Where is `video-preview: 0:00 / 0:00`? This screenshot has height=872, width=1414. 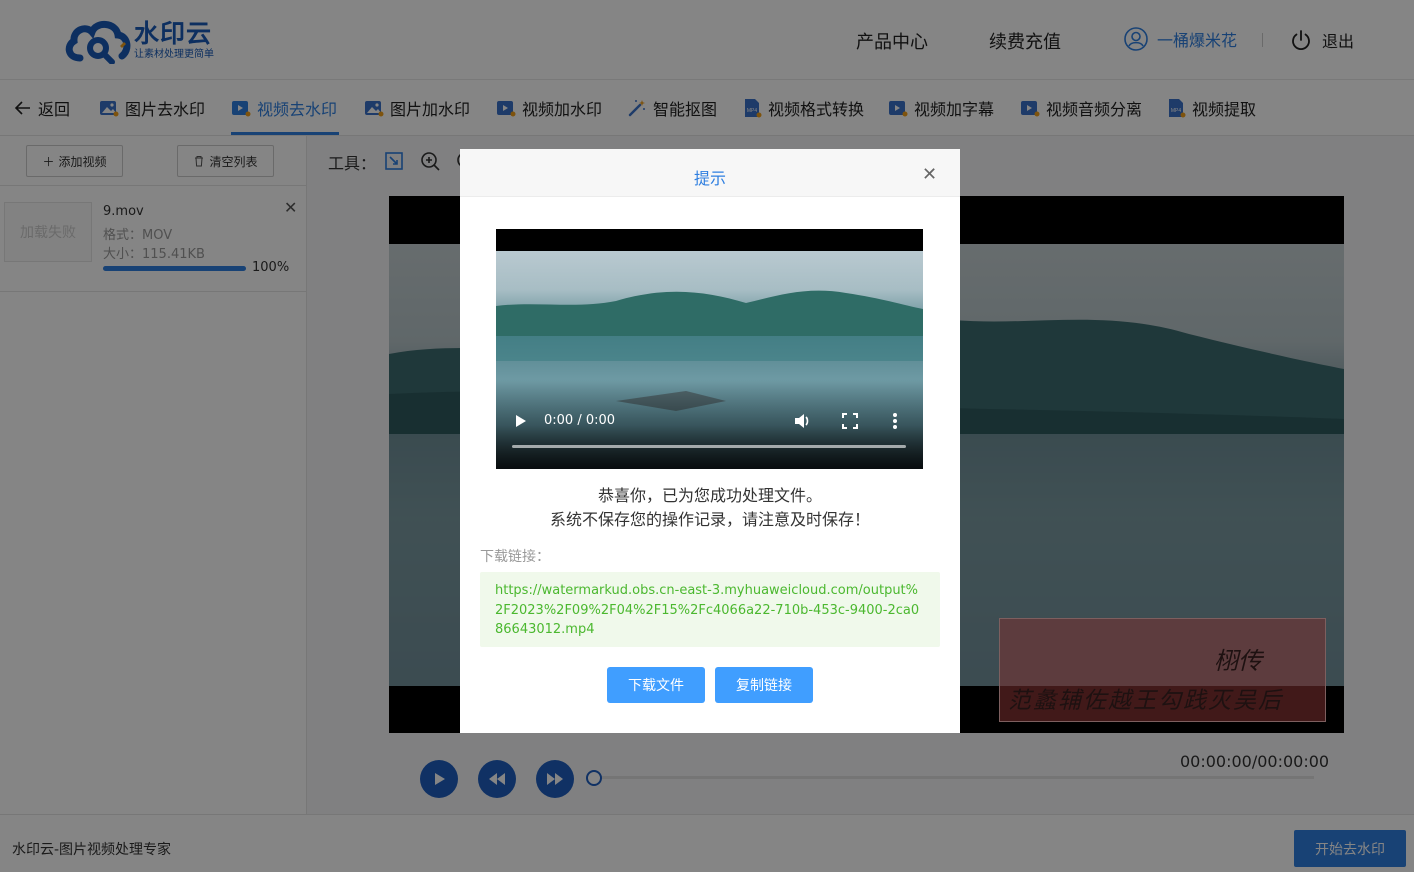 video-preview: 0:00 / 0:00 is located at coordinates (709, 349).